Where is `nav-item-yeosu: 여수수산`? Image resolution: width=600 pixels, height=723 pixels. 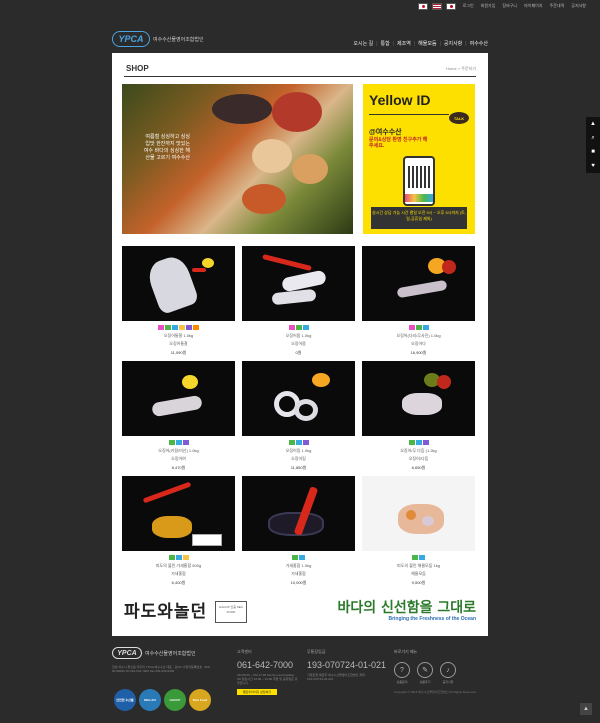
nav-item-yeosu: 여수수산 is located at coordinates (479, 43).